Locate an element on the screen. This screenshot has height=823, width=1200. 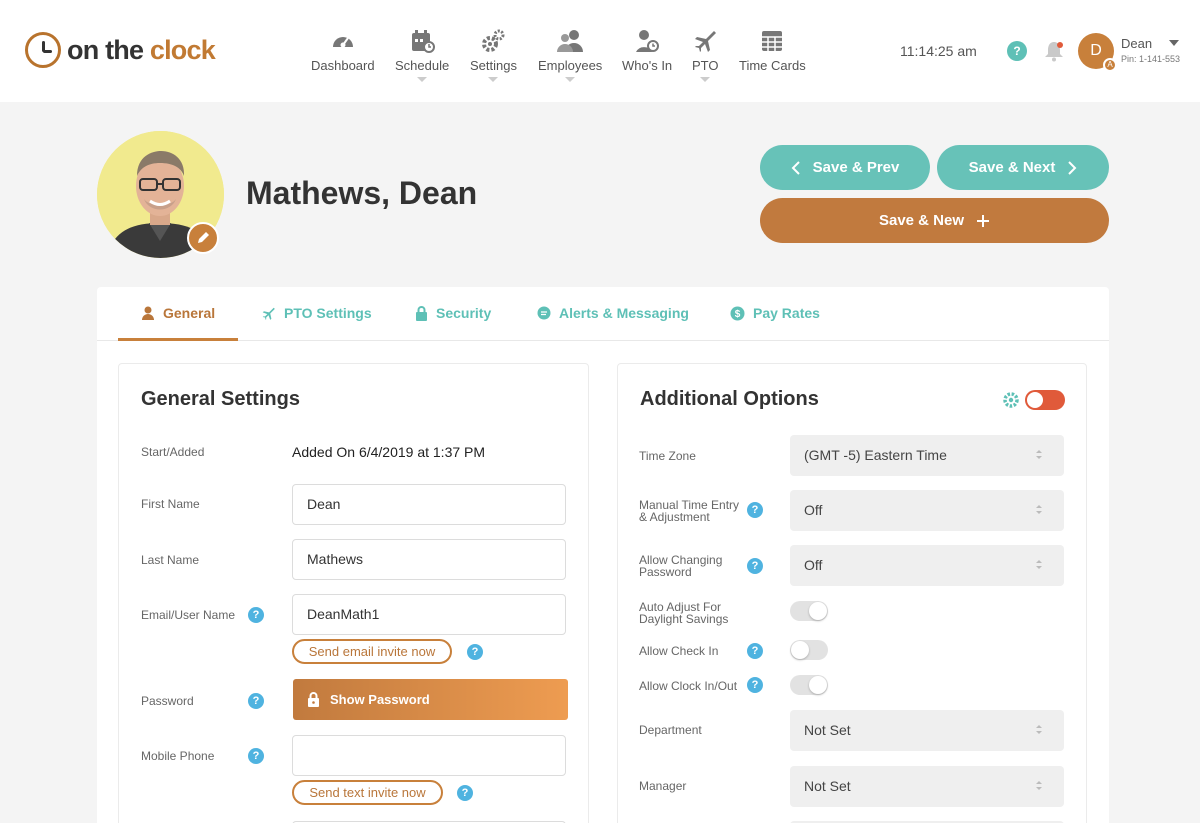
employee-name: Mathews, Dean is located at coordinates (362, 193).